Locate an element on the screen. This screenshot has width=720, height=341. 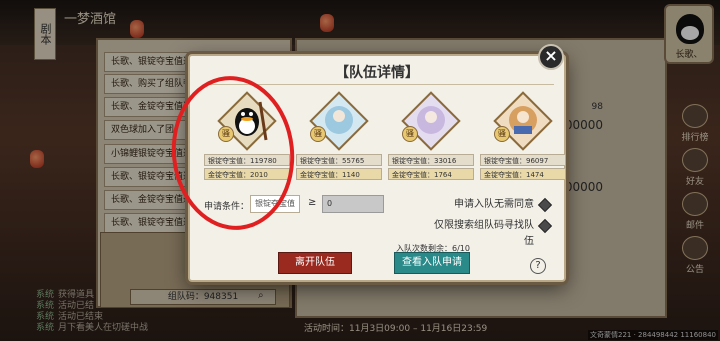
view-requests-button: 查看入队申请 is located at coordinates (432, 263).